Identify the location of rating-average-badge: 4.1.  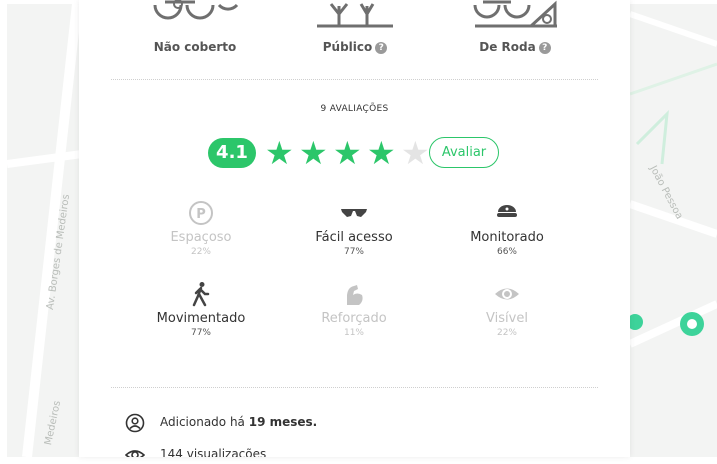
(232, 153).